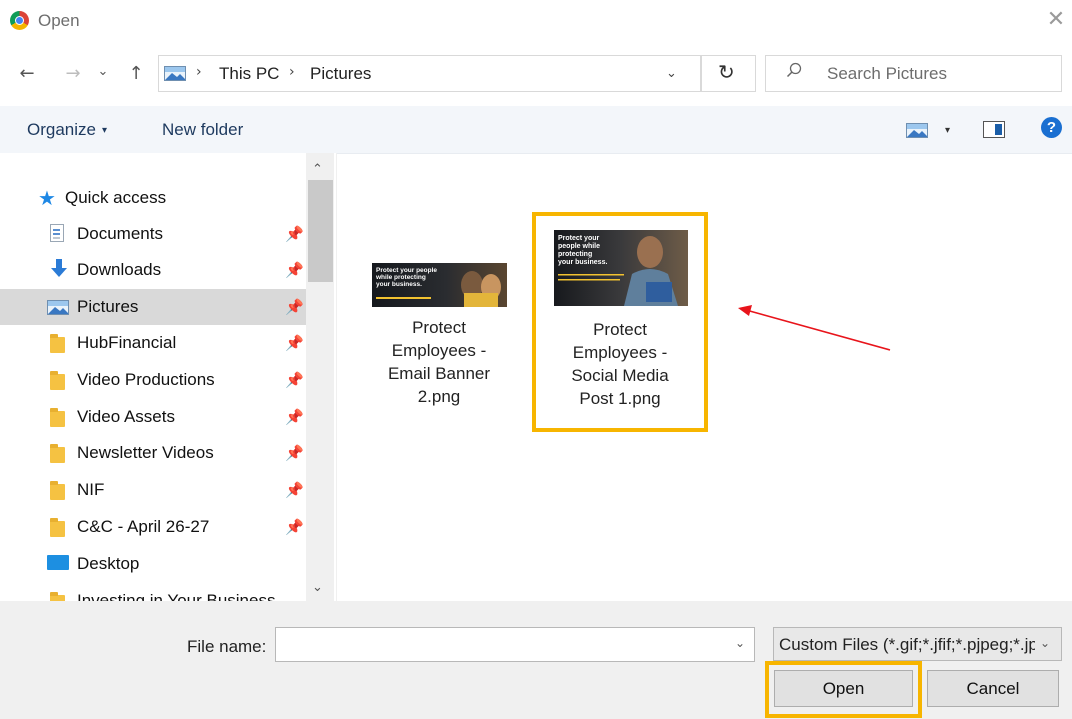  What do you see at coordinates (103, 72) in the screenshot?
I see `recent-locations-button: ⌄` at bounding box center [103, 72].